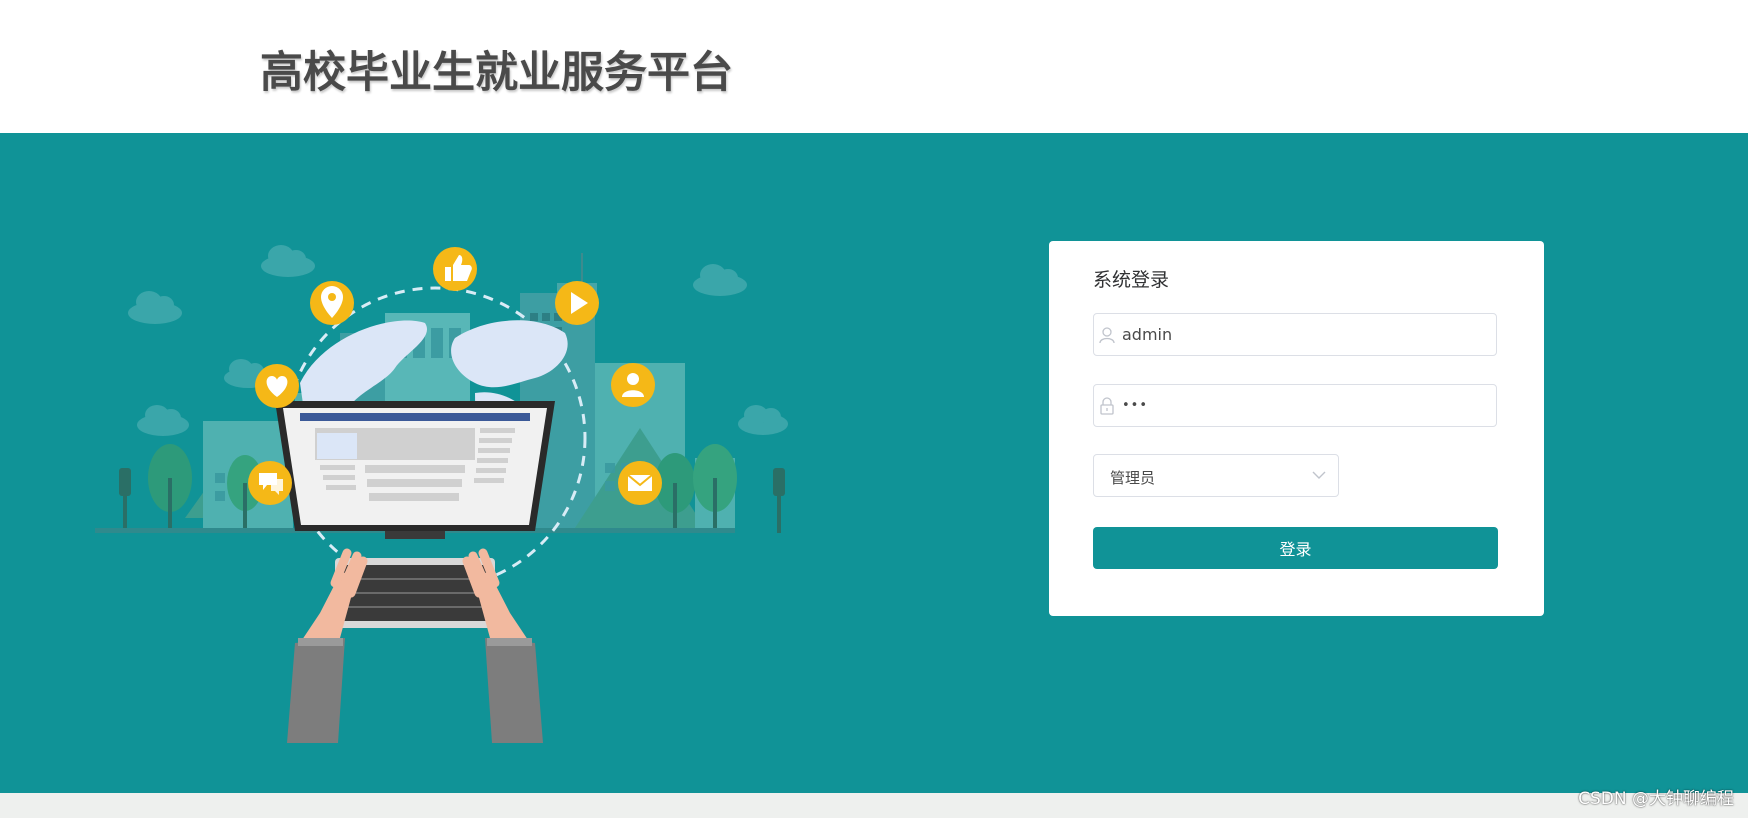 This screenshot has height=818, width=1748. Describe the element at coordinates (1295, 548) in the screenshot. I see `login-button: 登录` at that location.